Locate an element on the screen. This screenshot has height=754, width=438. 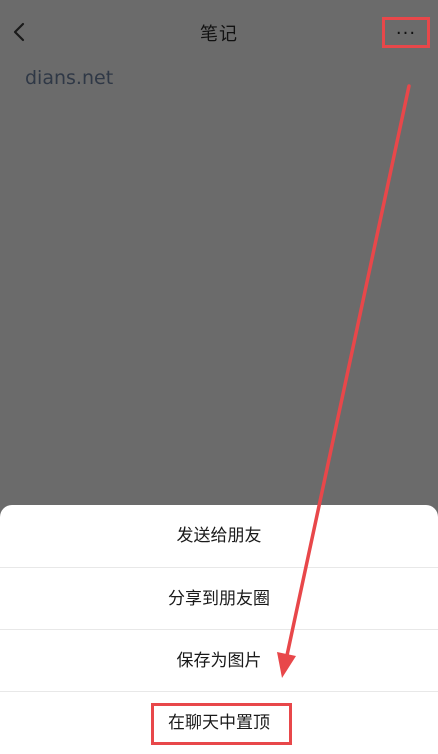
share-to-moments-option: 分享到朋友圈 is located at coordinates (219, 599).